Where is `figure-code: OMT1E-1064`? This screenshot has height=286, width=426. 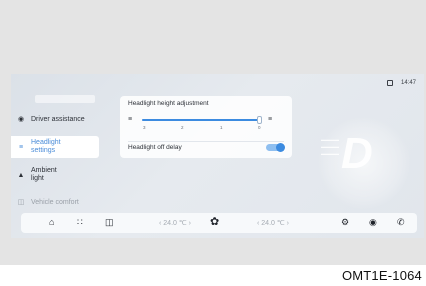 figure-code: OMT1E-1064 is located at coordinates (381, 275).